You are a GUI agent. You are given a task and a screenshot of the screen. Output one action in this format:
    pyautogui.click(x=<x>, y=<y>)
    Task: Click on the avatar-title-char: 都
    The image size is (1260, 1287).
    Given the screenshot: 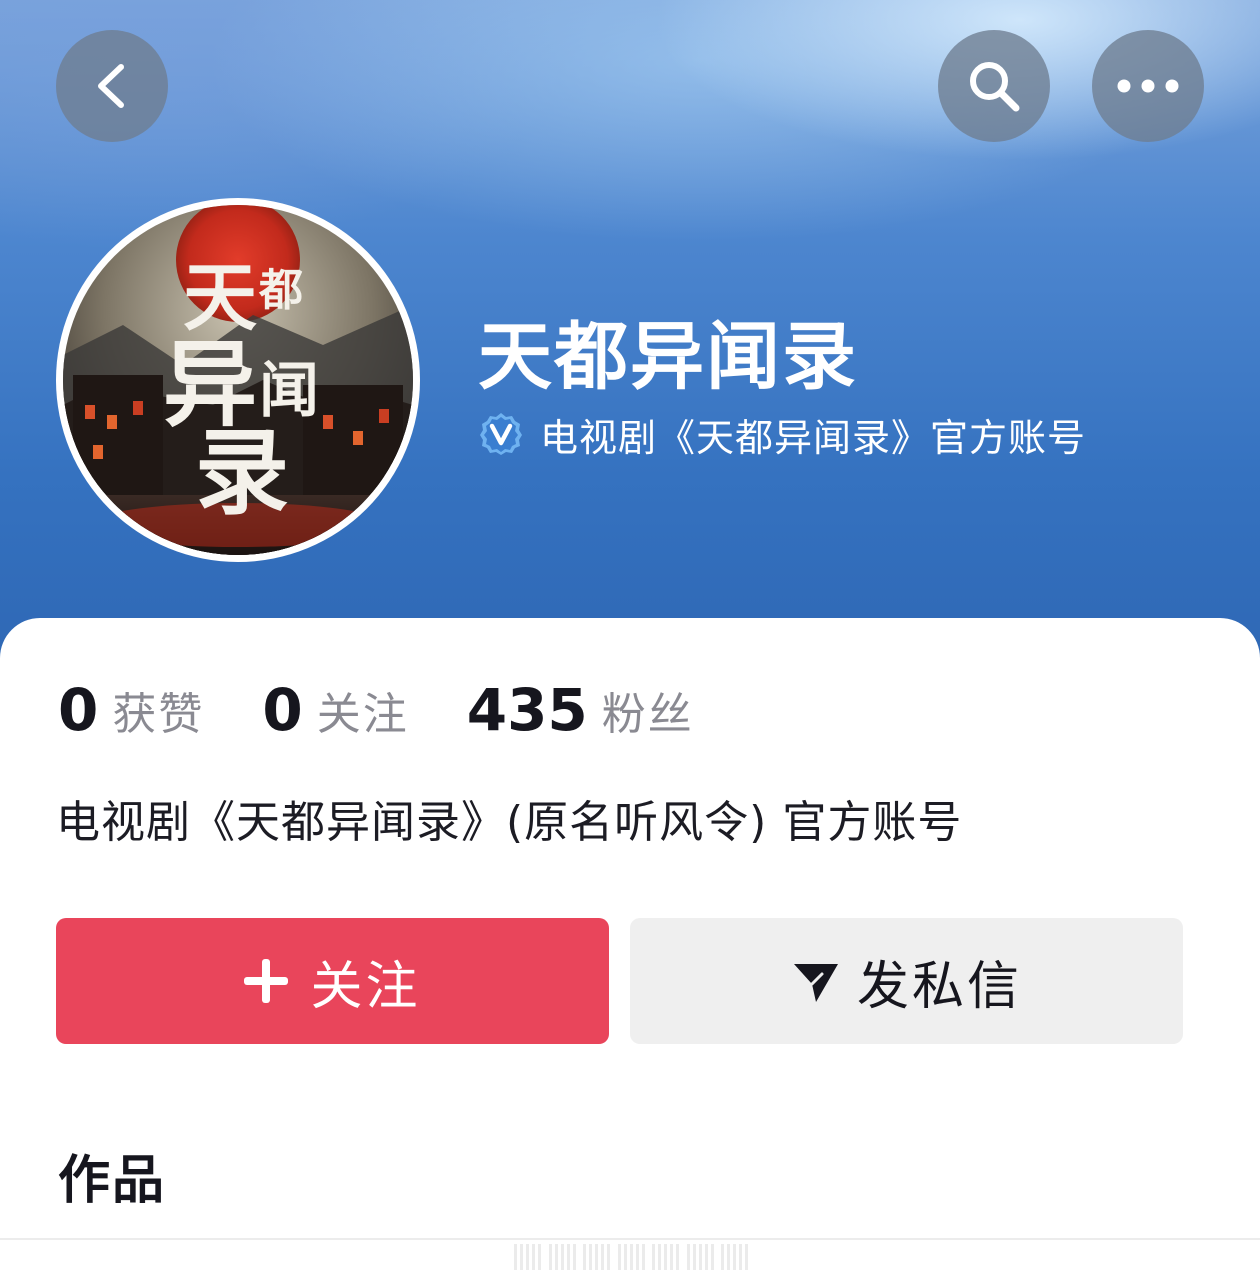 What is the action you would take?
    pyautogui.click(x=280, y=290)
    